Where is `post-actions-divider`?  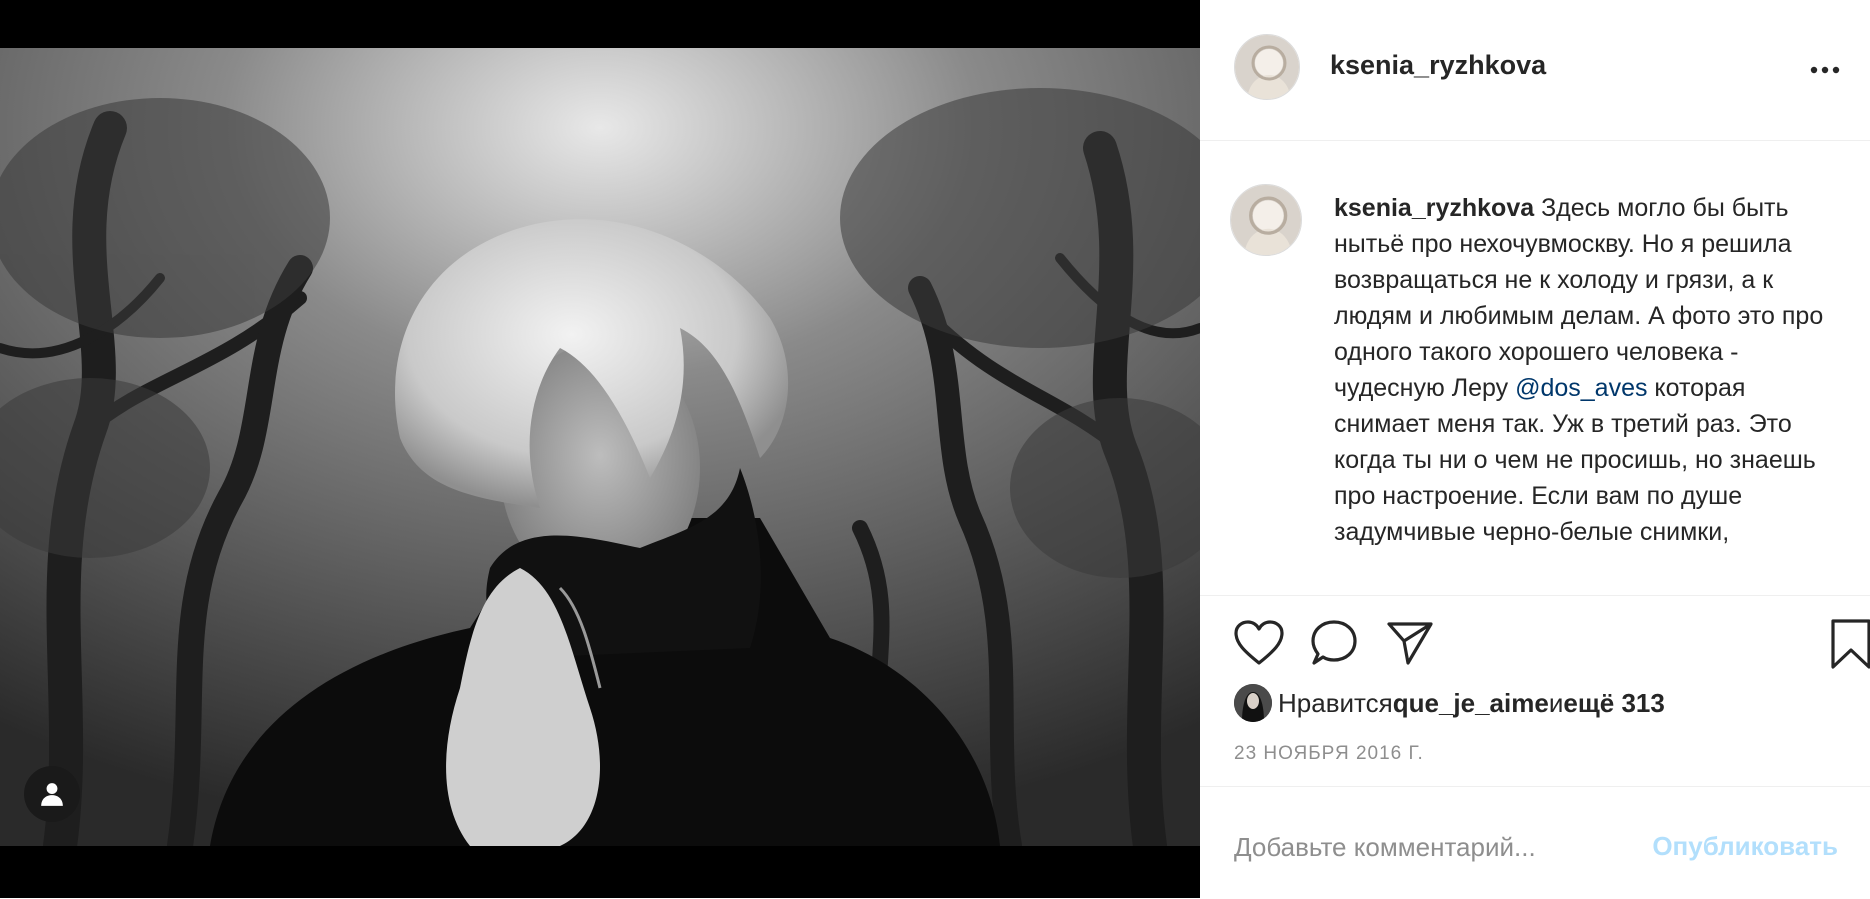 post-actions-divider is located at coordinates (1535, 595).